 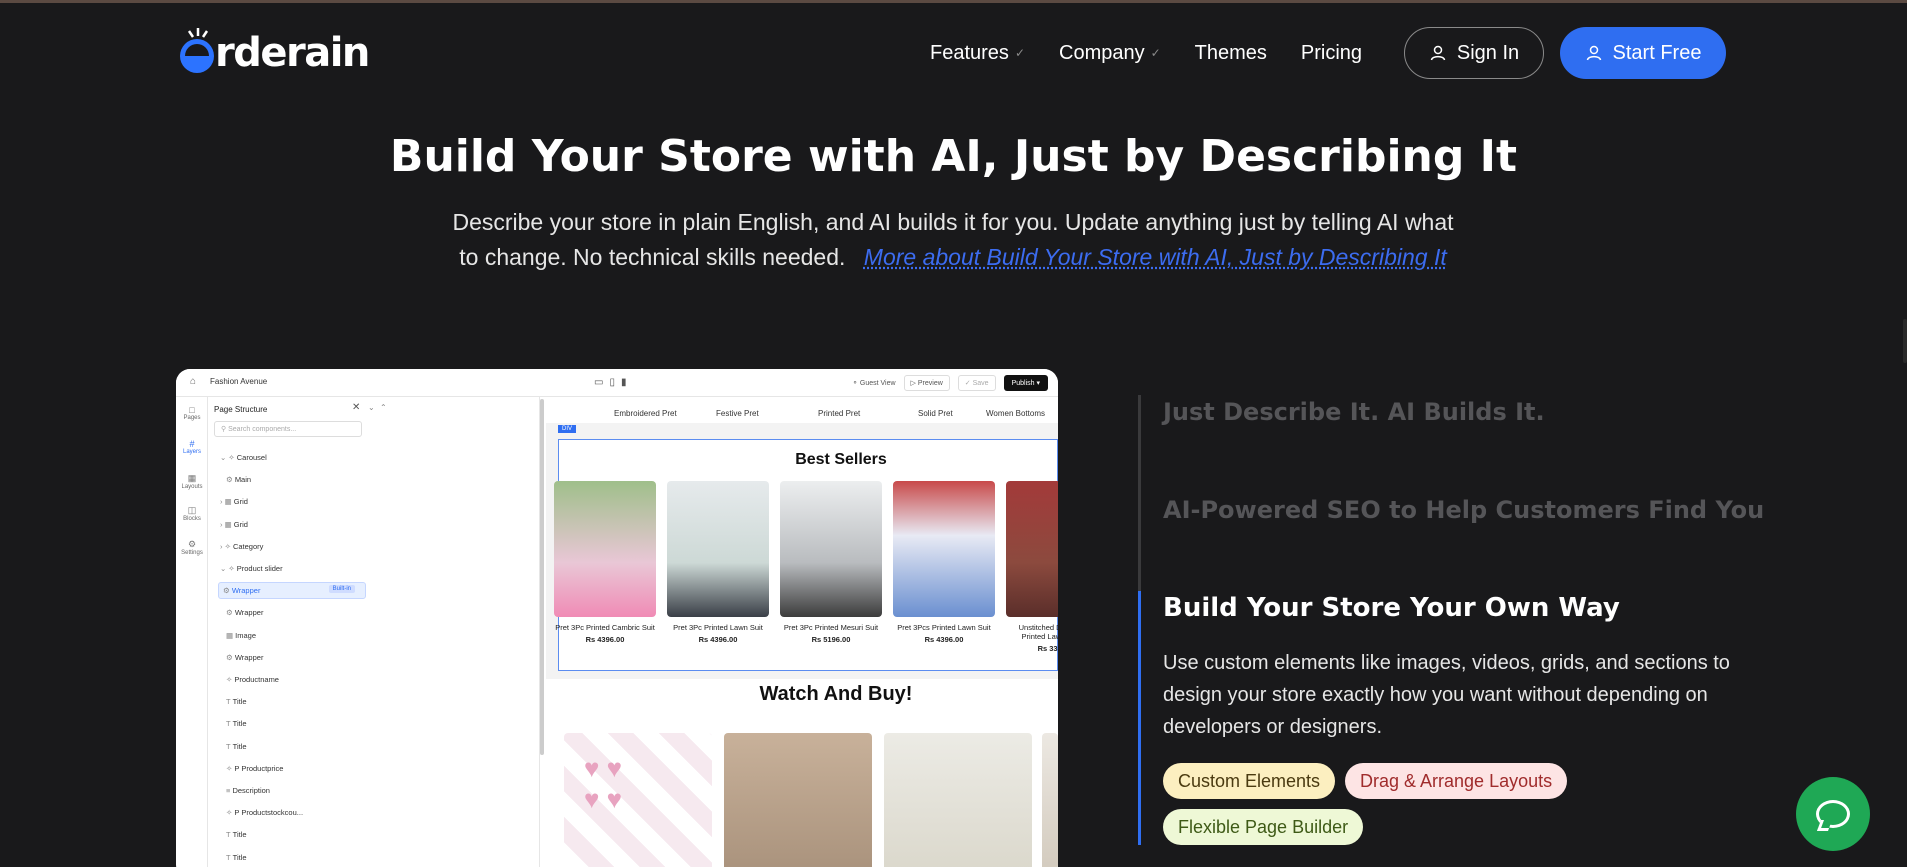 I want to click on feature-tab-describe: Just Describe It. AI Builds It., so click(x=1354, y=412).